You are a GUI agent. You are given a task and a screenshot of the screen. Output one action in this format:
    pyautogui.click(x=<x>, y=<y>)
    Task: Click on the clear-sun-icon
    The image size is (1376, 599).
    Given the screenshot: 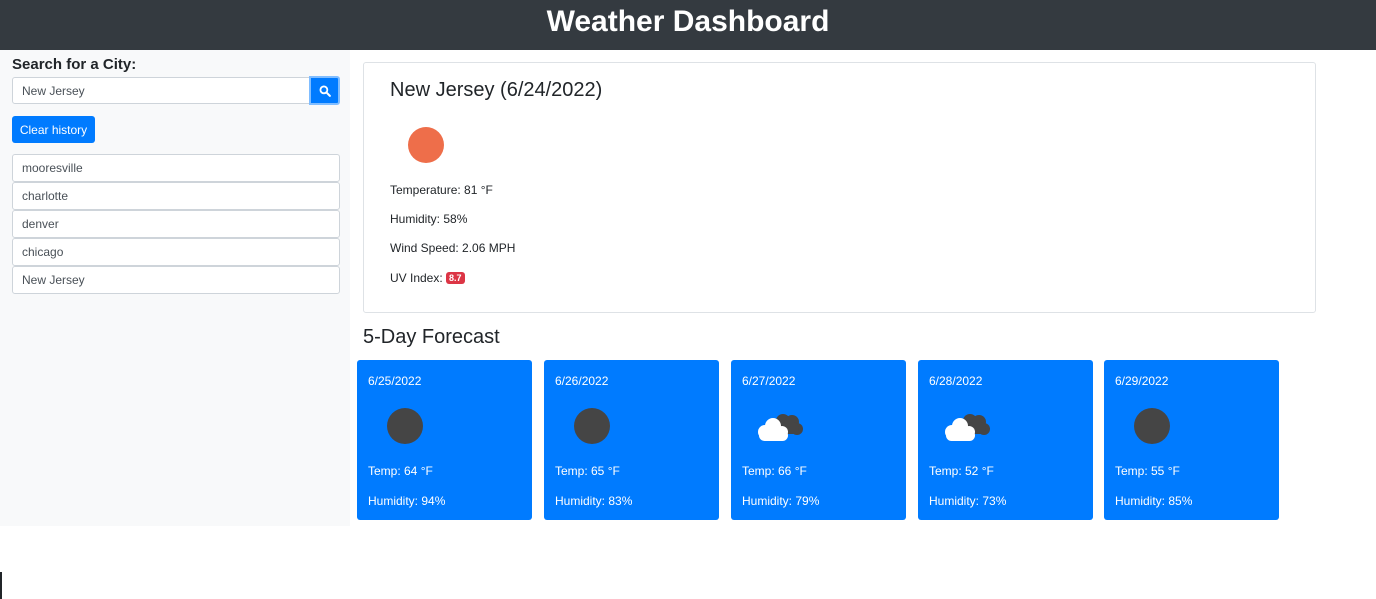 What is the action you would take?
    pyautogui.click(x=426, y=145)
    